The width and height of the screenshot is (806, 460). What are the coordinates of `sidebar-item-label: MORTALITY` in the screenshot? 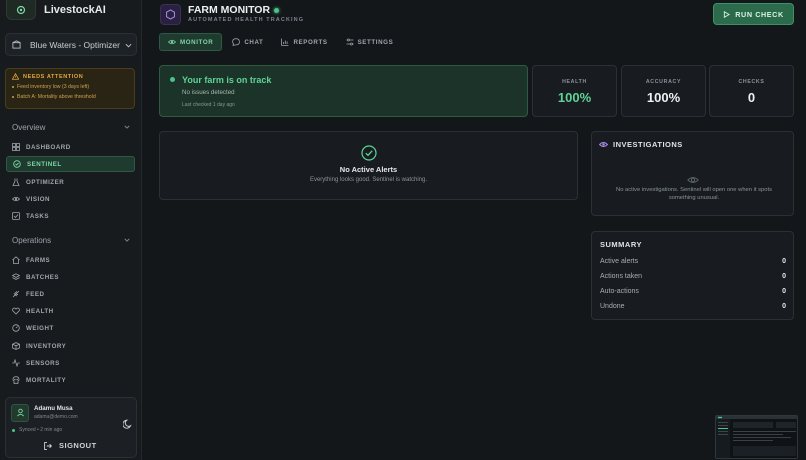 It's located at (46, 380).